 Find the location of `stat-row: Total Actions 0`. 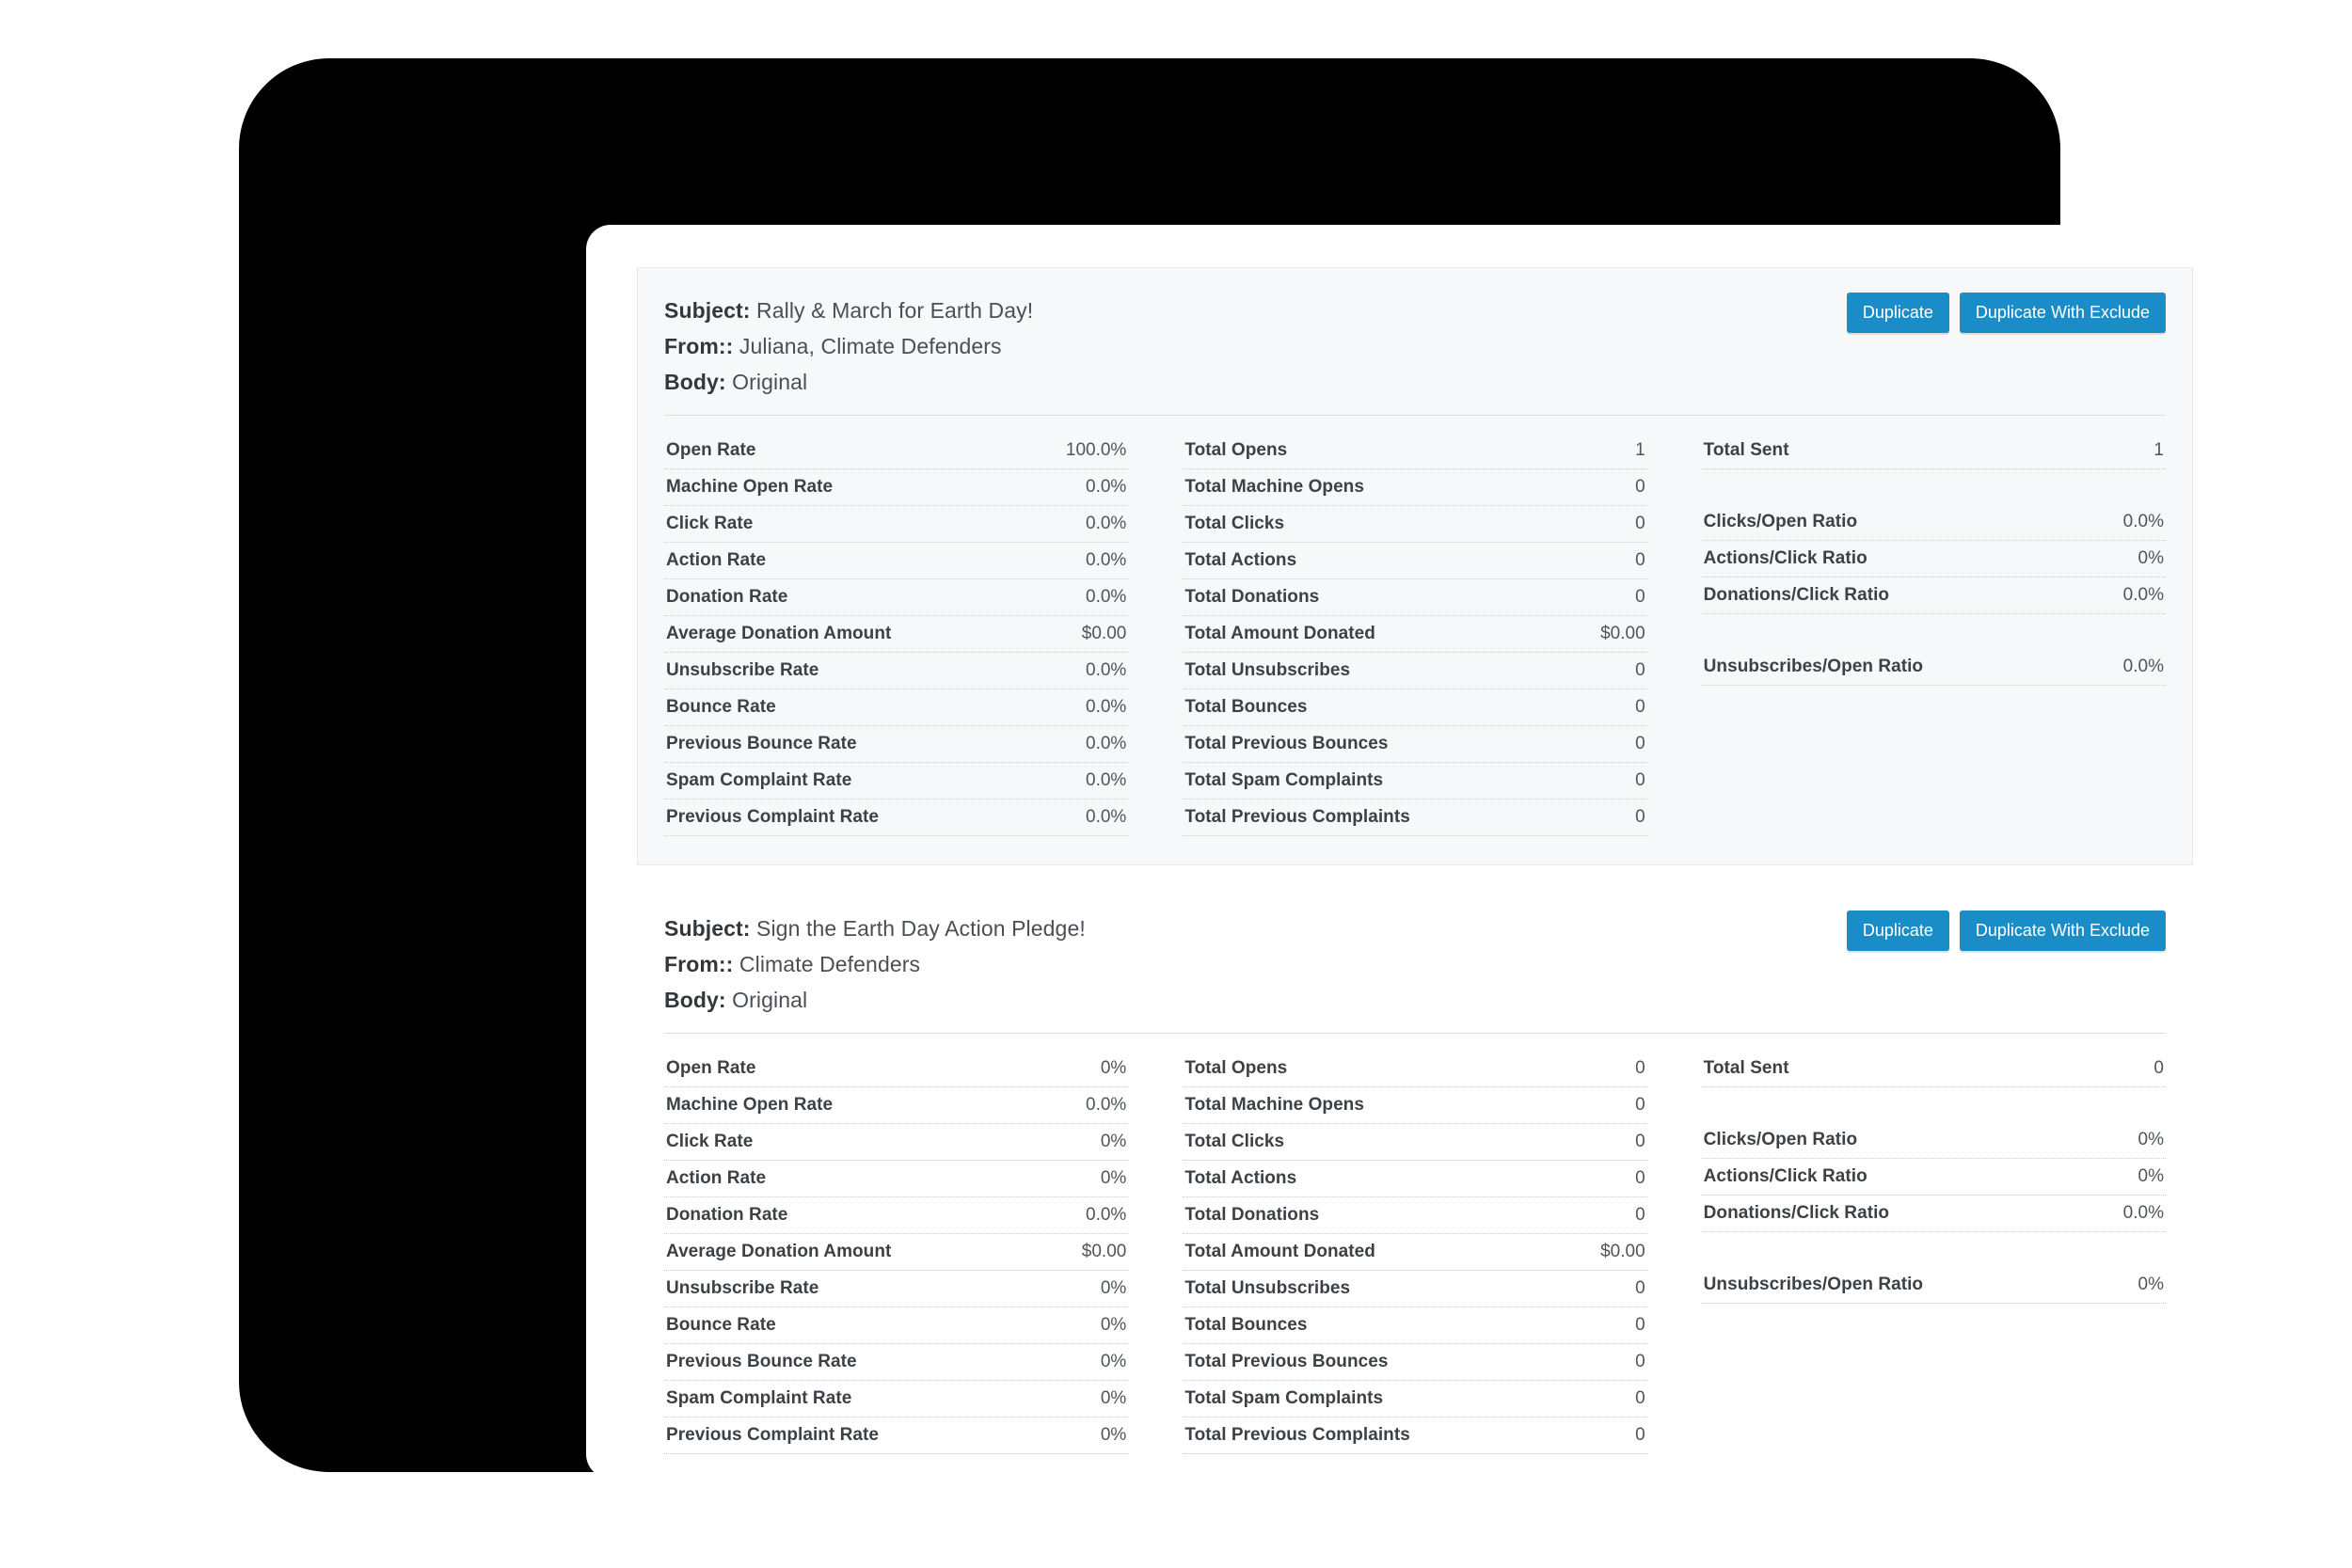

stat-row: Total Actions 0 is located at coordinates (1415, 1179).